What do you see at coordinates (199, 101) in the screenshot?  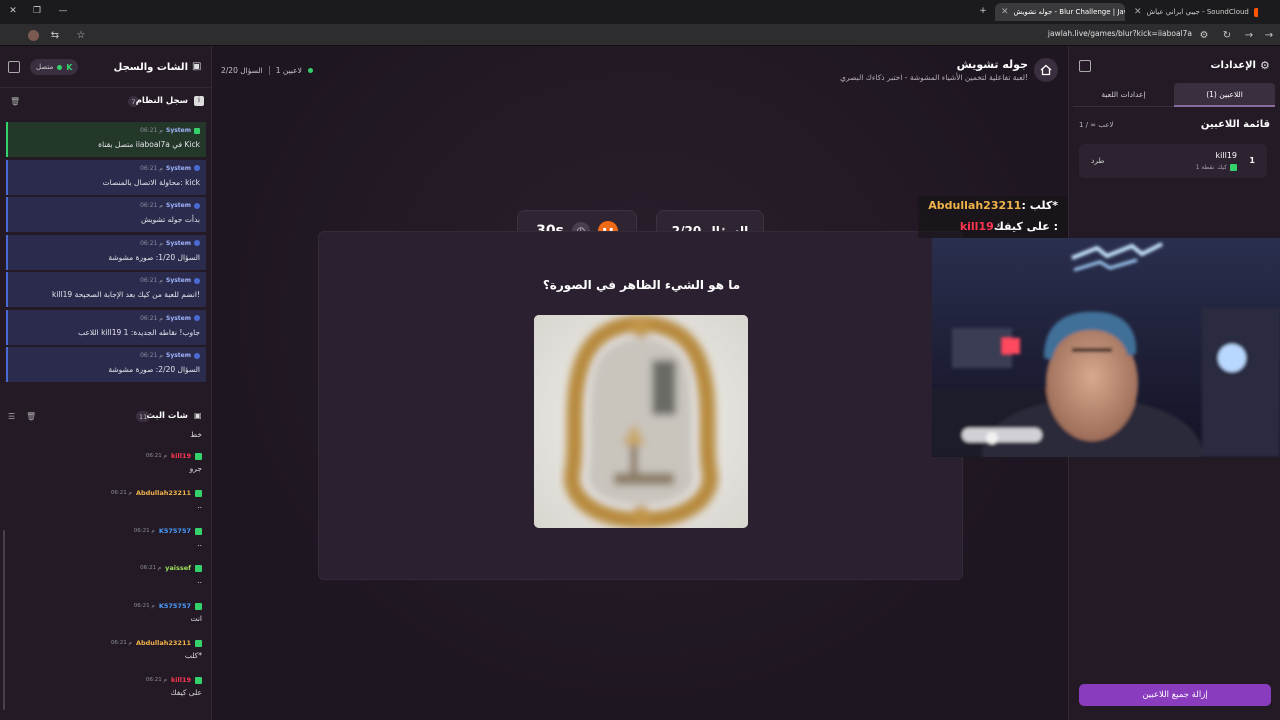 I see `terminal-icon: i` at bounding box center [199, 101].